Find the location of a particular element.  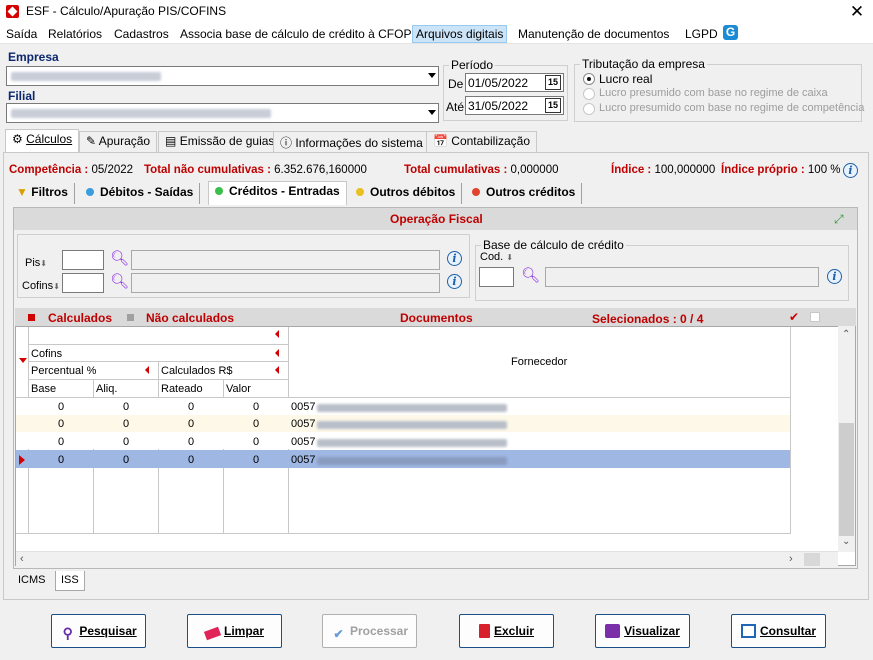

menu-arquivos-digitais: Arquivos digitais is located at coordinates (460, 34).